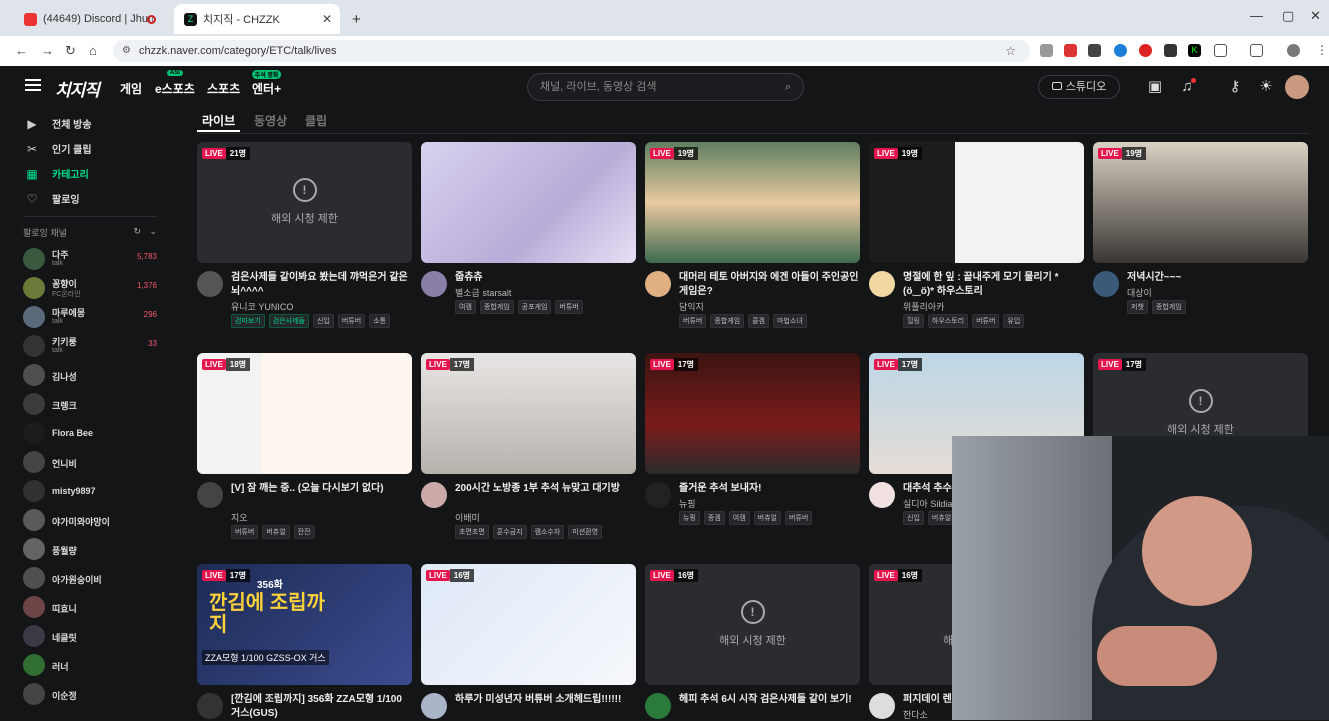 This screenshot has height=721, width=1329. What do you see at coordinates (913, 321) in the screenshot?
I see `category-tag: 힐링` at bounding box center [913, 321].